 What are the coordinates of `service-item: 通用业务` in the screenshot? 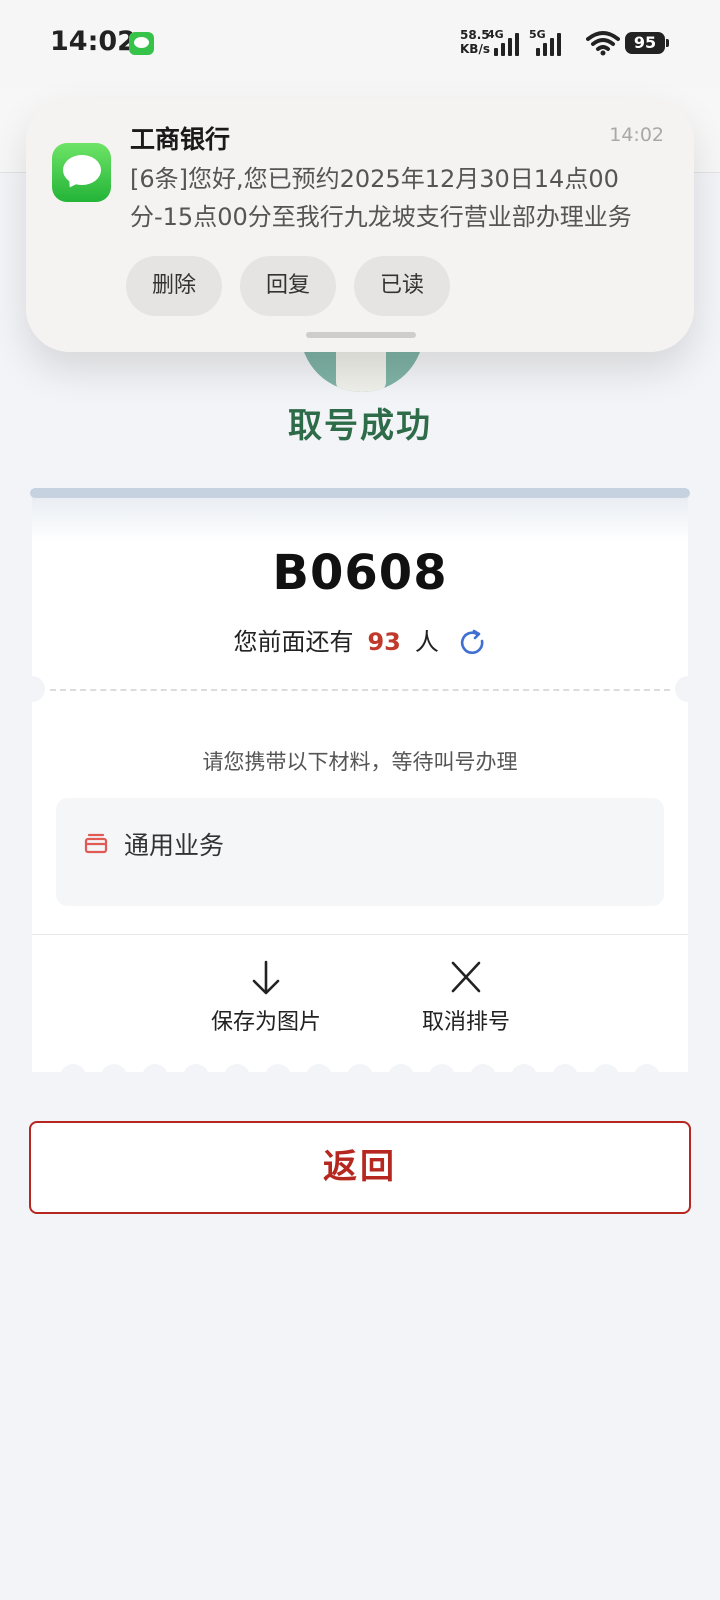 It's located at (360, 852).